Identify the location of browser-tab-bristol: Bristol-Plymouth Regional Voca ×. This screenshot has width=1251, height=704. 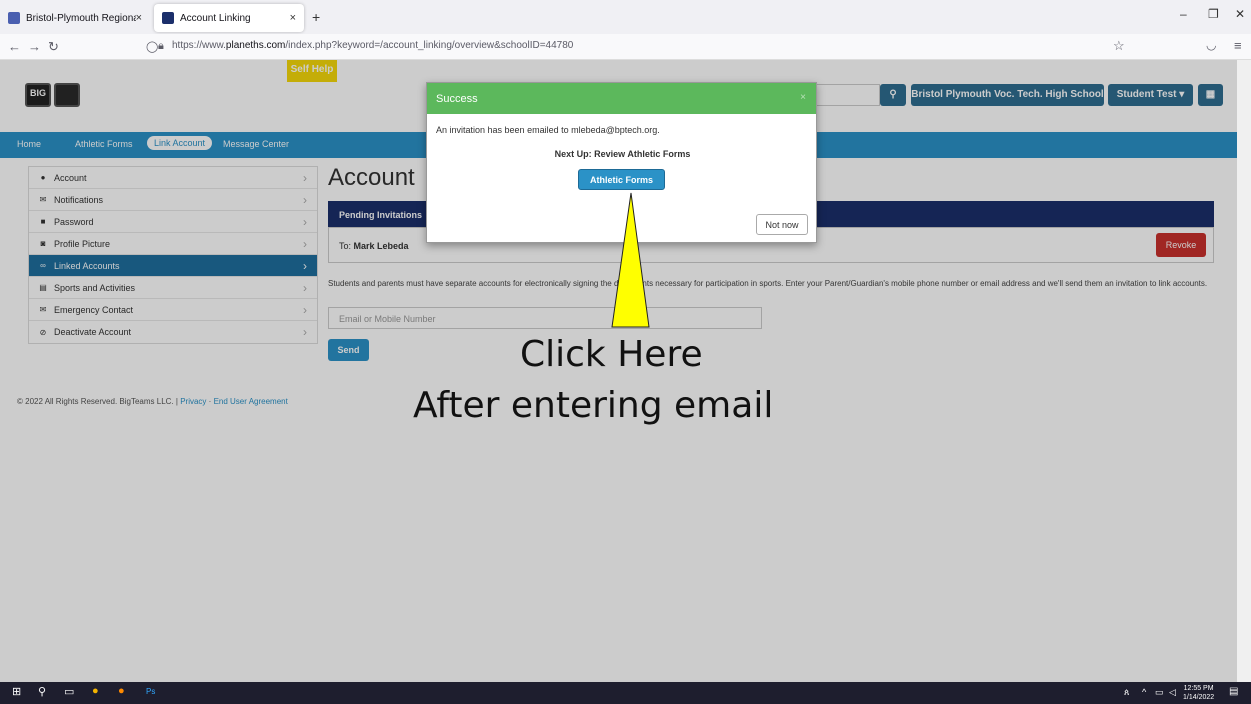
(75, 18).